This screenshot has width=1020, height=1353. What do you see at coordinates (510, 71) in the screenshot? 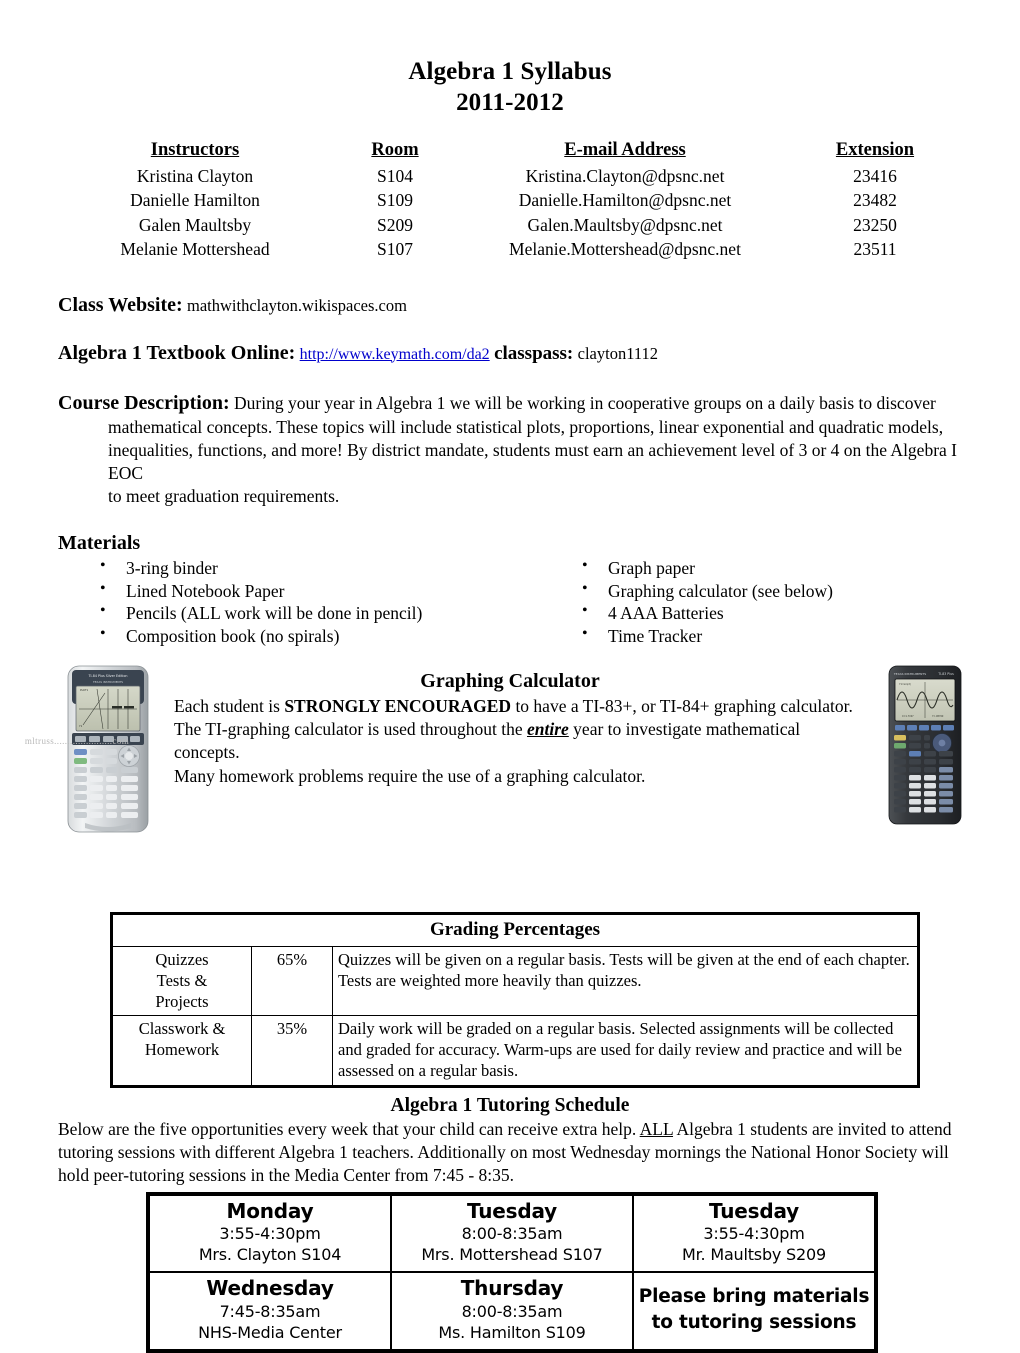
I see `title-line-1: Algebra 1 Syllabus` at bounding box center [510, 71].